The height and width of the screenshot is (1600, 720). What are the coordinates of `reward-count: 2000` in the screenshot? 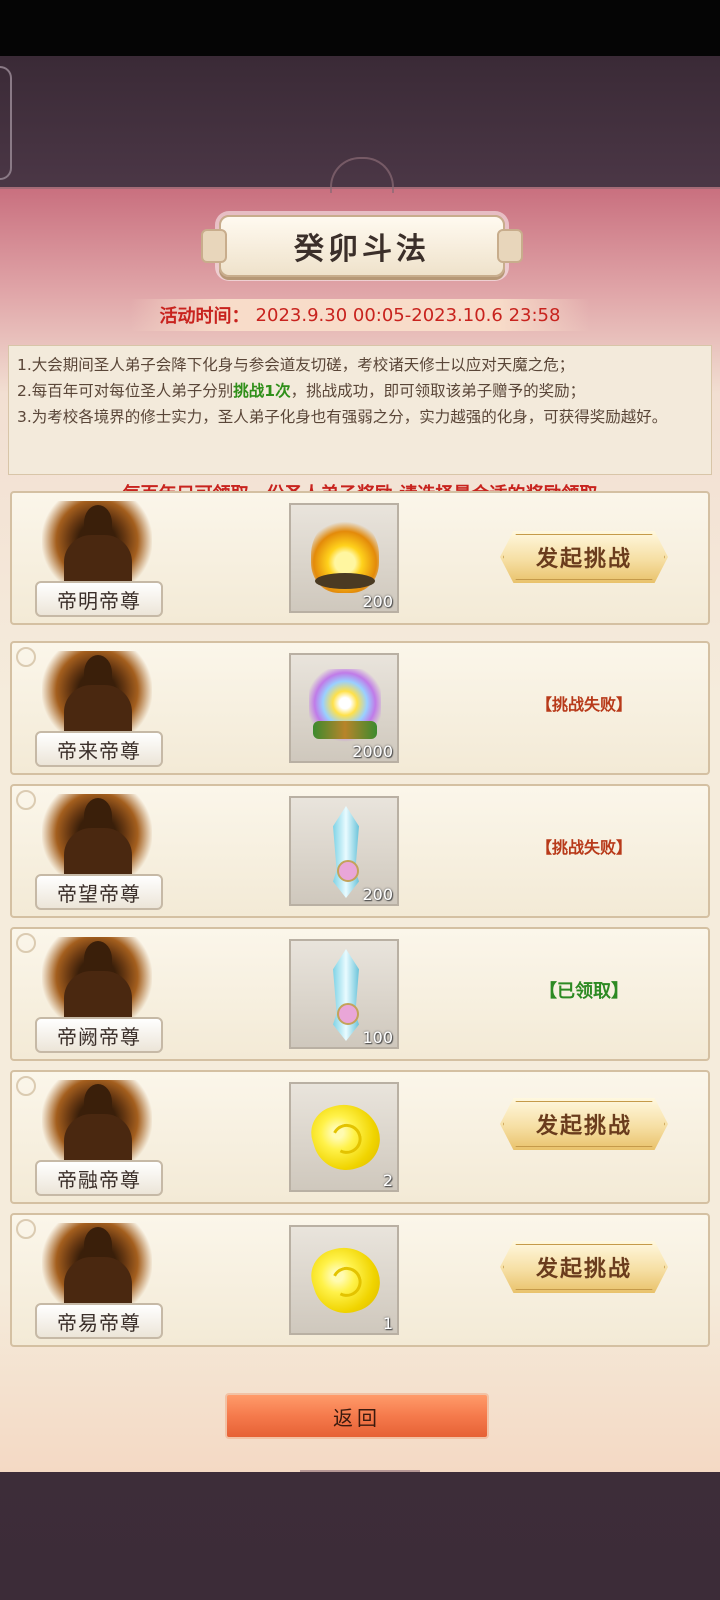 It's located at (372, 751).